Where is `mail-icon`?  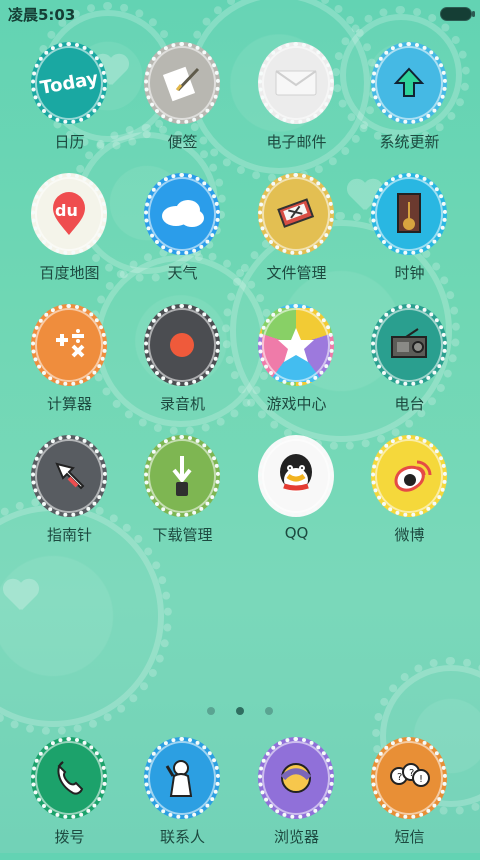 mail-icon is located at coordinates (296, 83).